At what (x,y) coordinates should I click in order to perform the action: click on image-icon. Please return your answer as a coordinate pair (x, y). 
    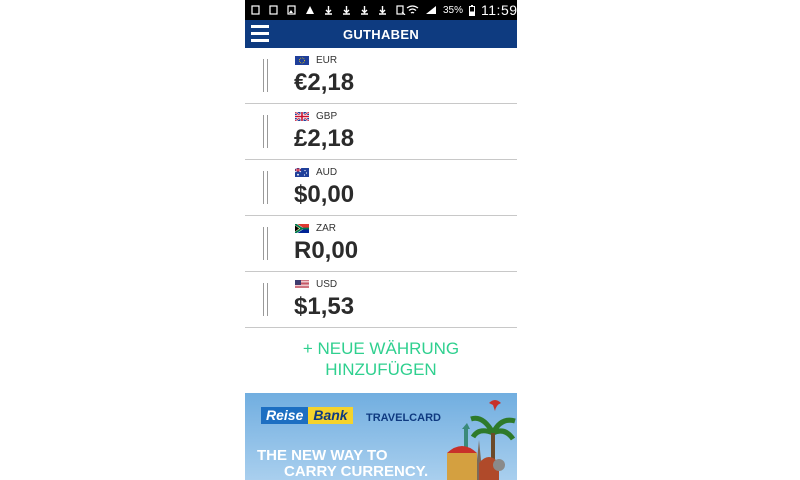
    Looking at the image, I should click on (291, 10).